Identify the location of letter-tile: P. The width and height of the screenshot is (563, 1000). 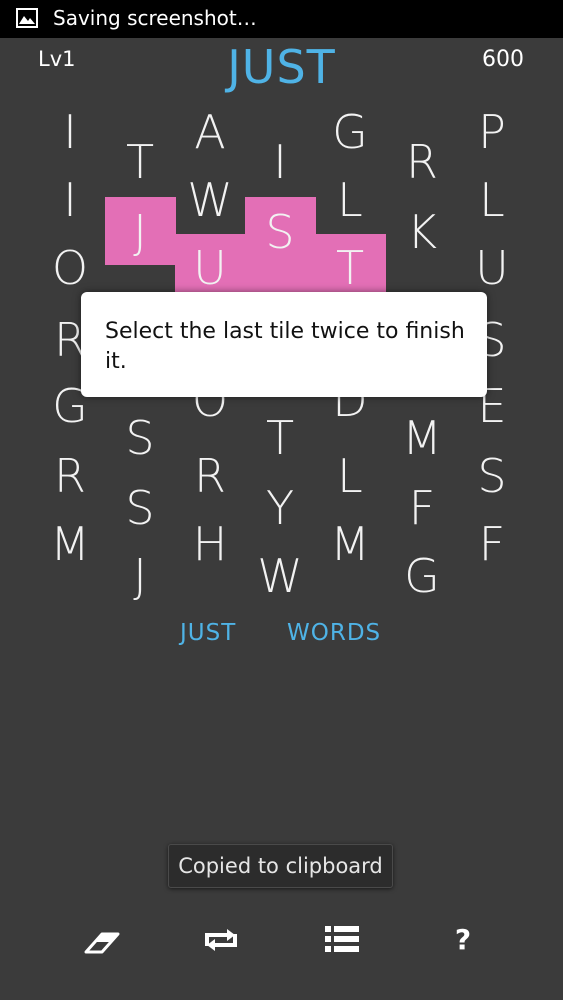
(492, 132).